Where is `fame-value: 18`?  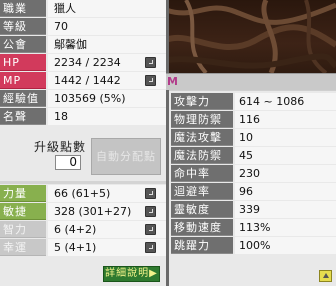 fame-value: 18 is located at coordinates (107, 116).